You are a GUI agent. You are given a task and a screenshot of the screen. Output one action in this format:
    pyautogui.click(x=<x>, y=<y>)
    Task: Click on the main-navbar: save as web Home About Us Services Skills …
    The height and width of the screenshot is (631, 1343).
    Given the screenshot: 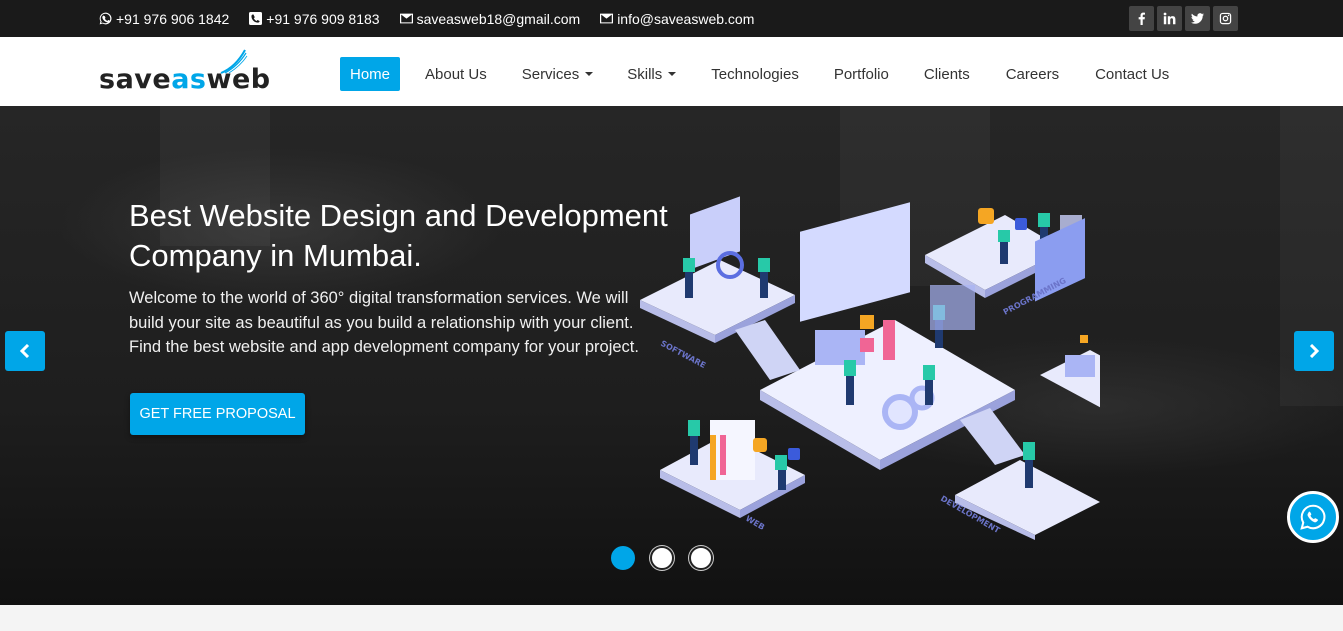 What is the action you would take?
    pyautogui.click(x=671, y=71)
    